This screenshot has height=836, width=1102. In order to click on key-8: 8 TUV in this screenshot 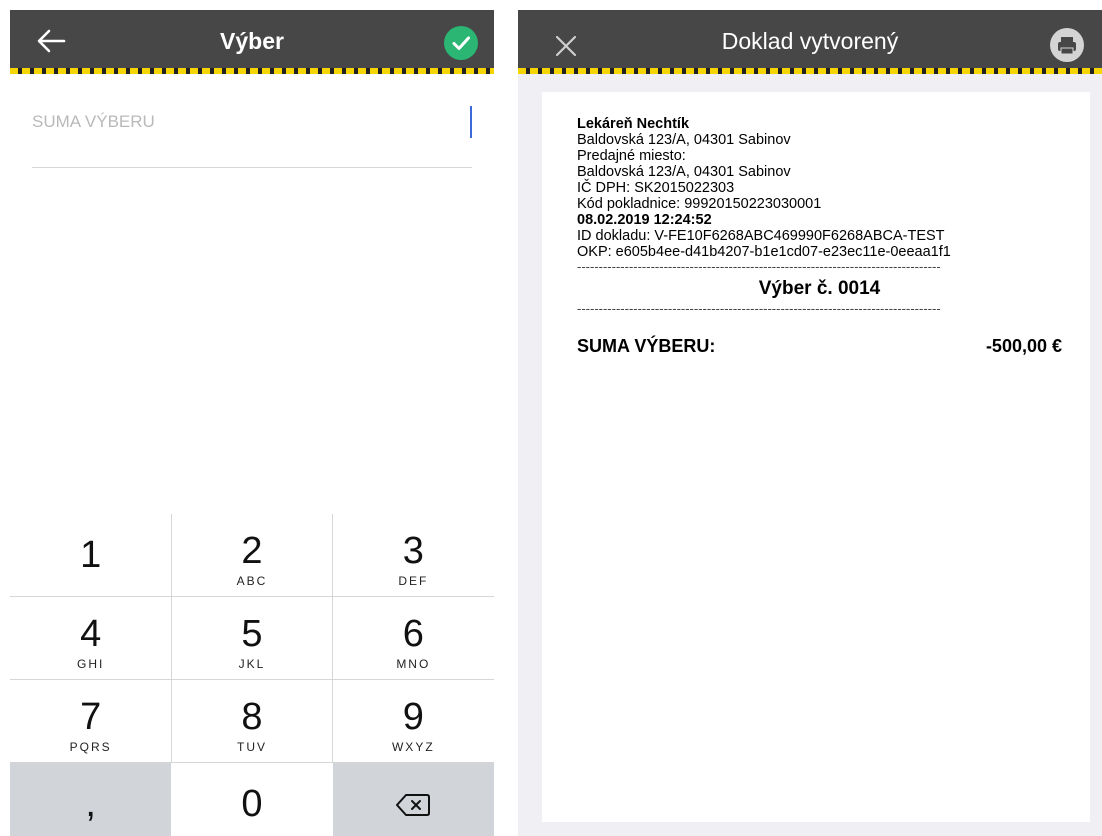, I will do `click(251, 721)`.